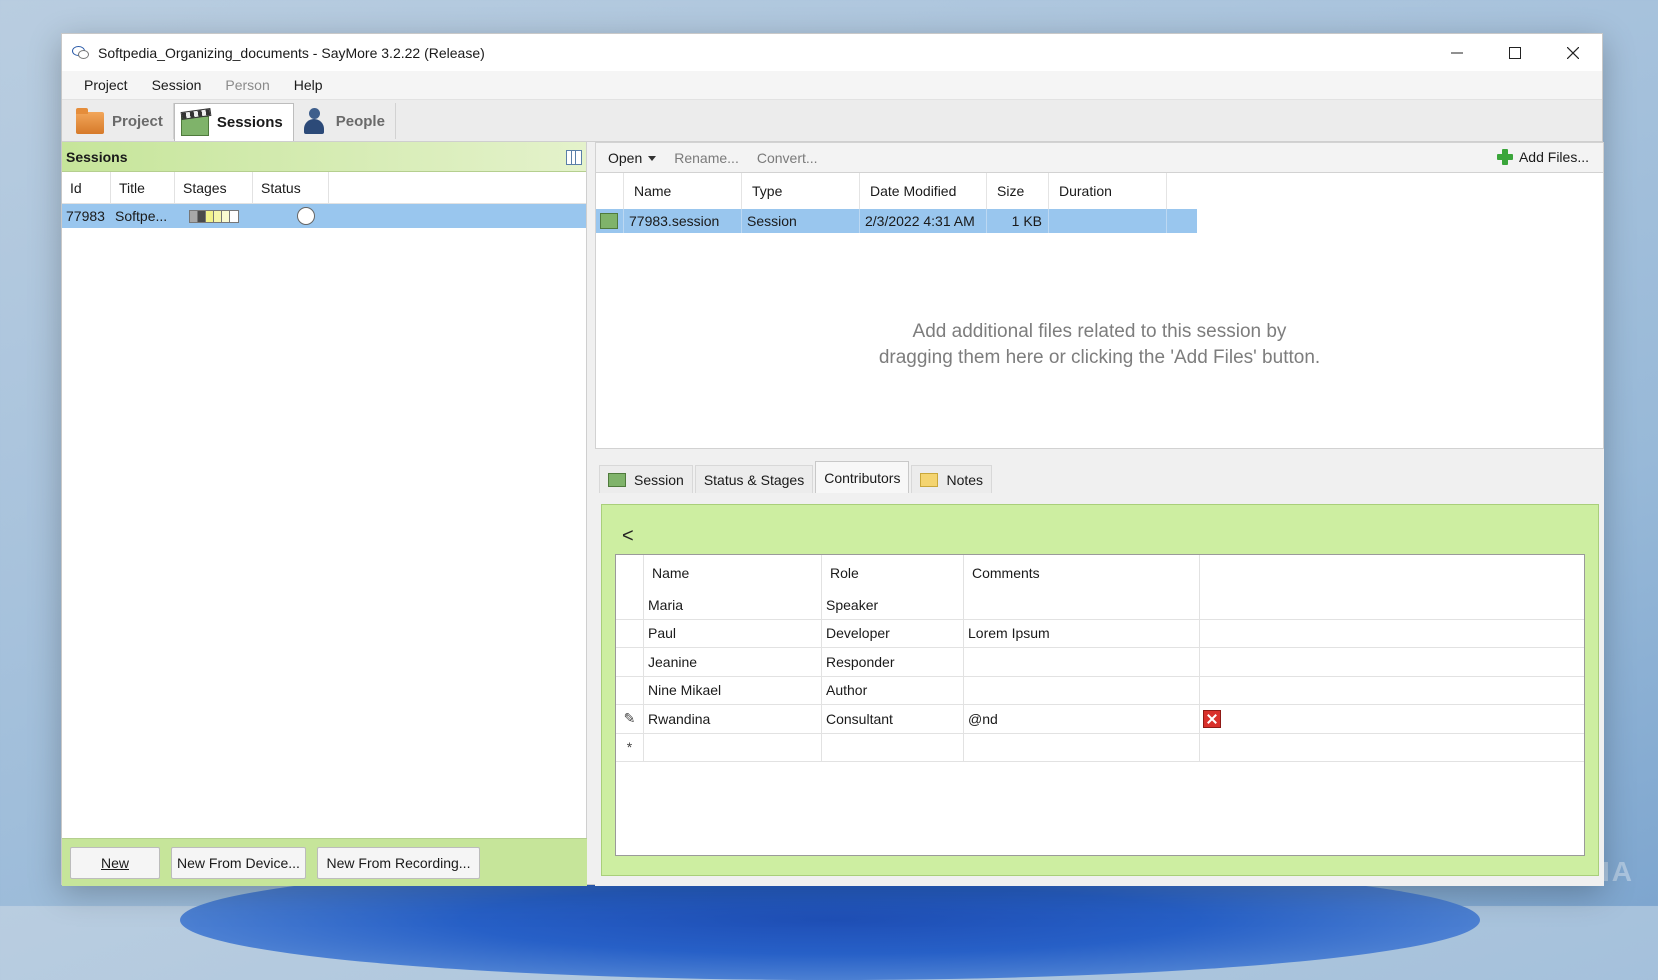 The image size is (1658, 980). What do you see at coordinates (143, 187) in the screenshot?
I see `col-title: Title` at bounding box center [143, 187].